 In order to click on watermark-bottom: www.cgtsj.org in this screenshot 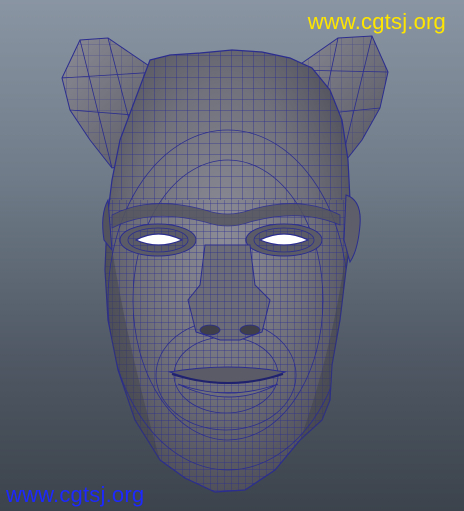, I will do `click(75, 494)`.